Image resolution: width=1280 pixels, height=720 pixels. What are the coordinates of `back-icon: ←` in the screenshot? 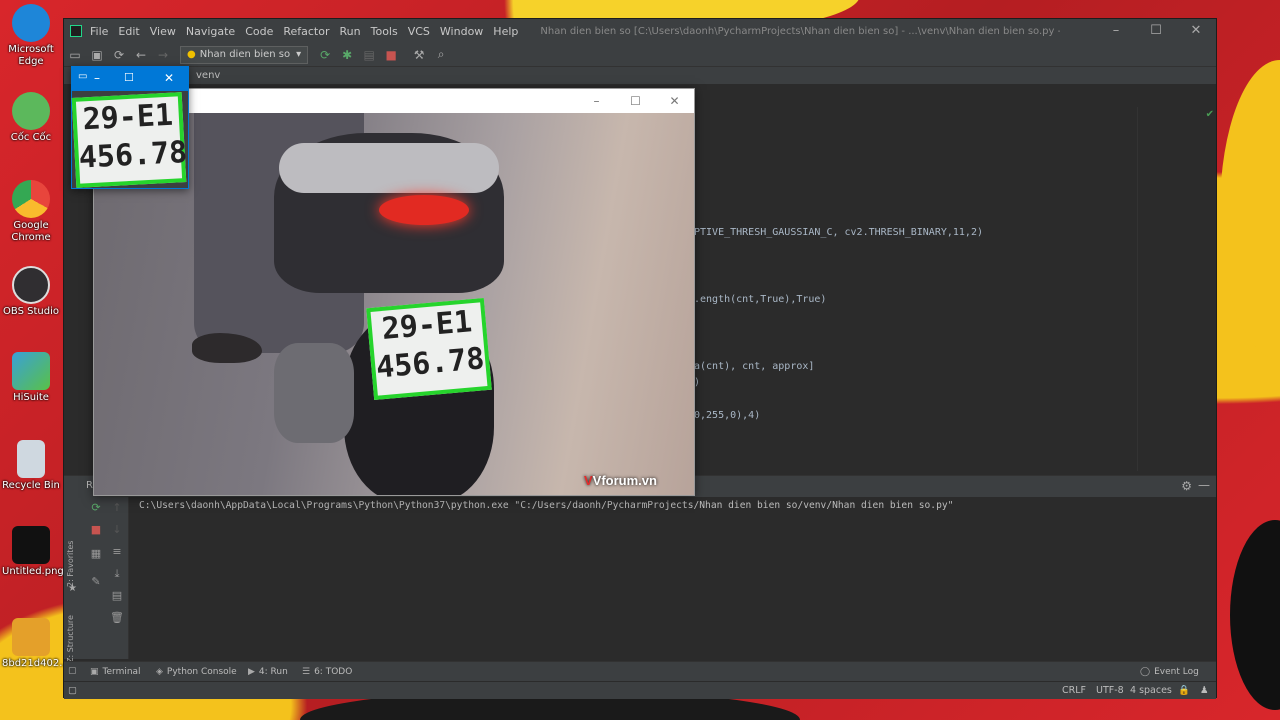 It's located at (141, 55).